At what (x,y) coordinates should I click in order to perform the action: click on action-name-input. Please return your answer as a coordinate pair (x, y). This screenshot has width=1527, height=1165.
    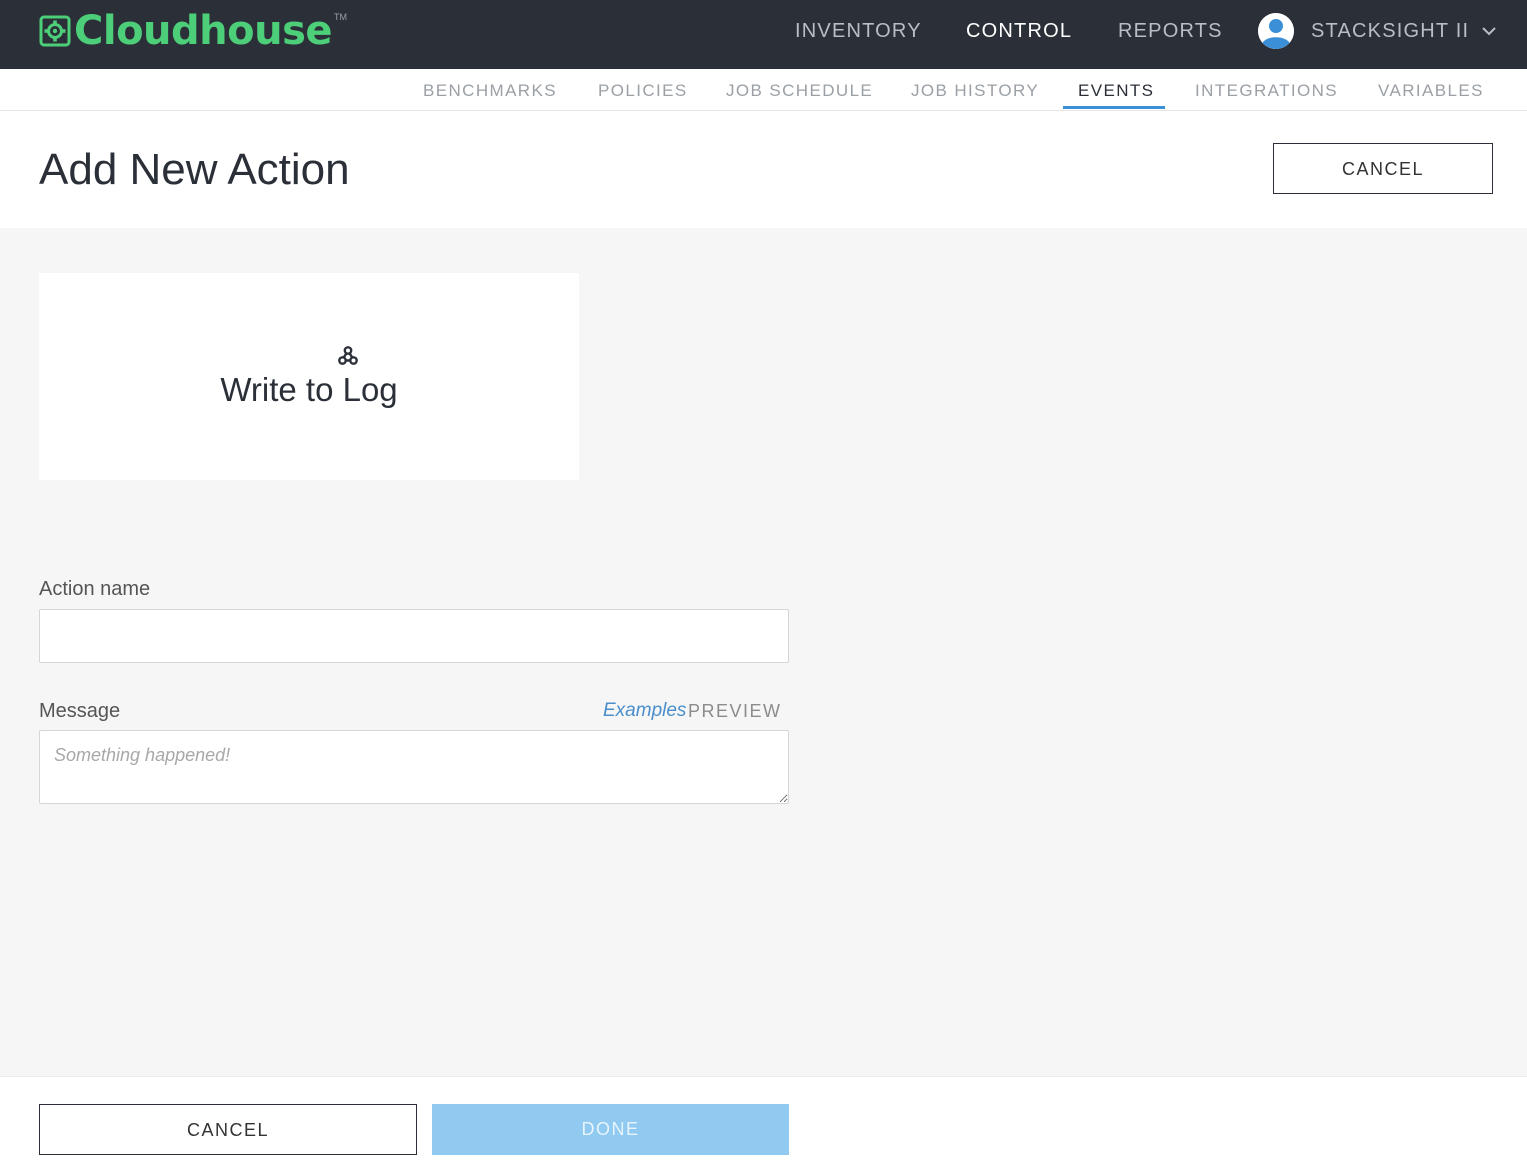
    Looking at the image, I should click on (414, 636).